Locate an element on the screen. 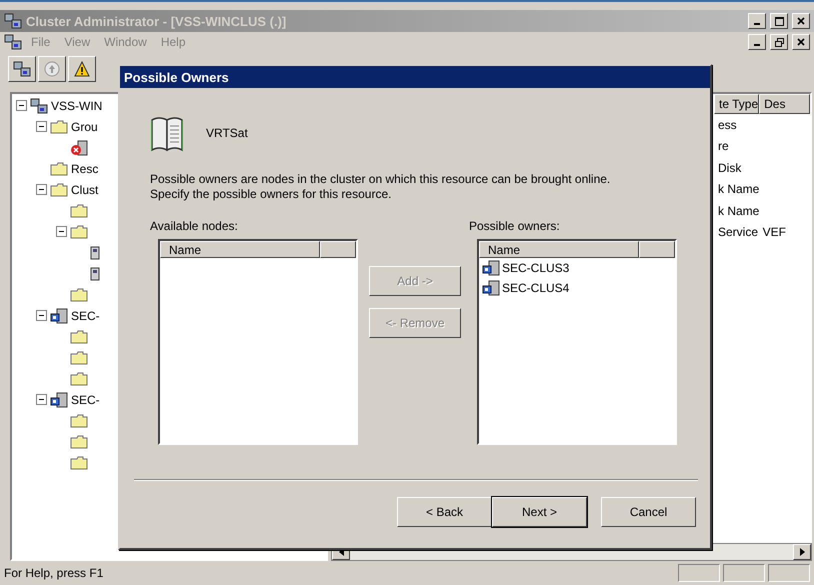 This screenshot has height=585, width=814. restore-icon is located at coordinates (779, 42).